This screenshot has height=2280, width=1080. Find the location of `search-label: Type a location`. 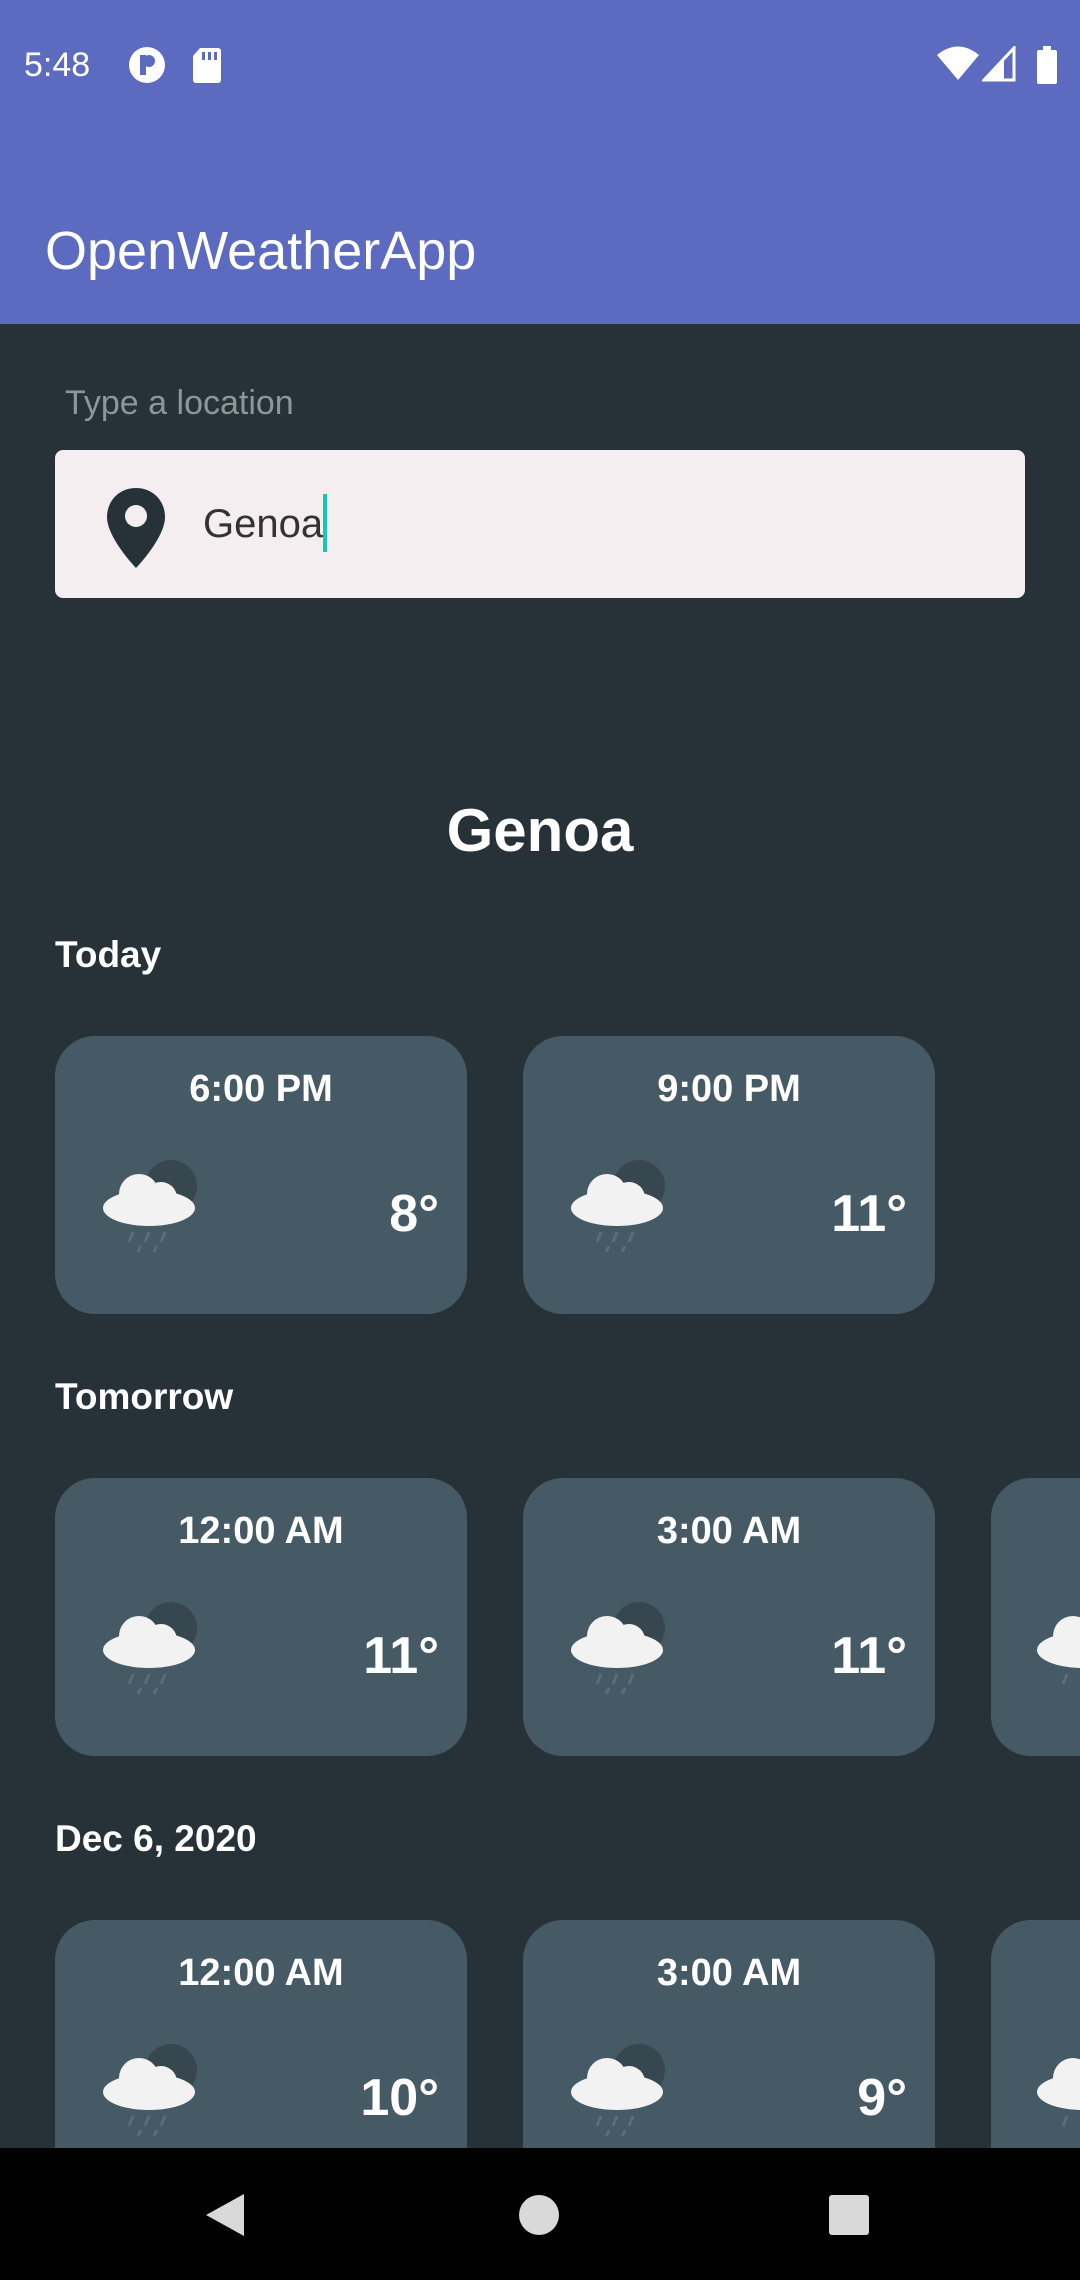

search-label: Type a location is located at coordinates (179, 403).